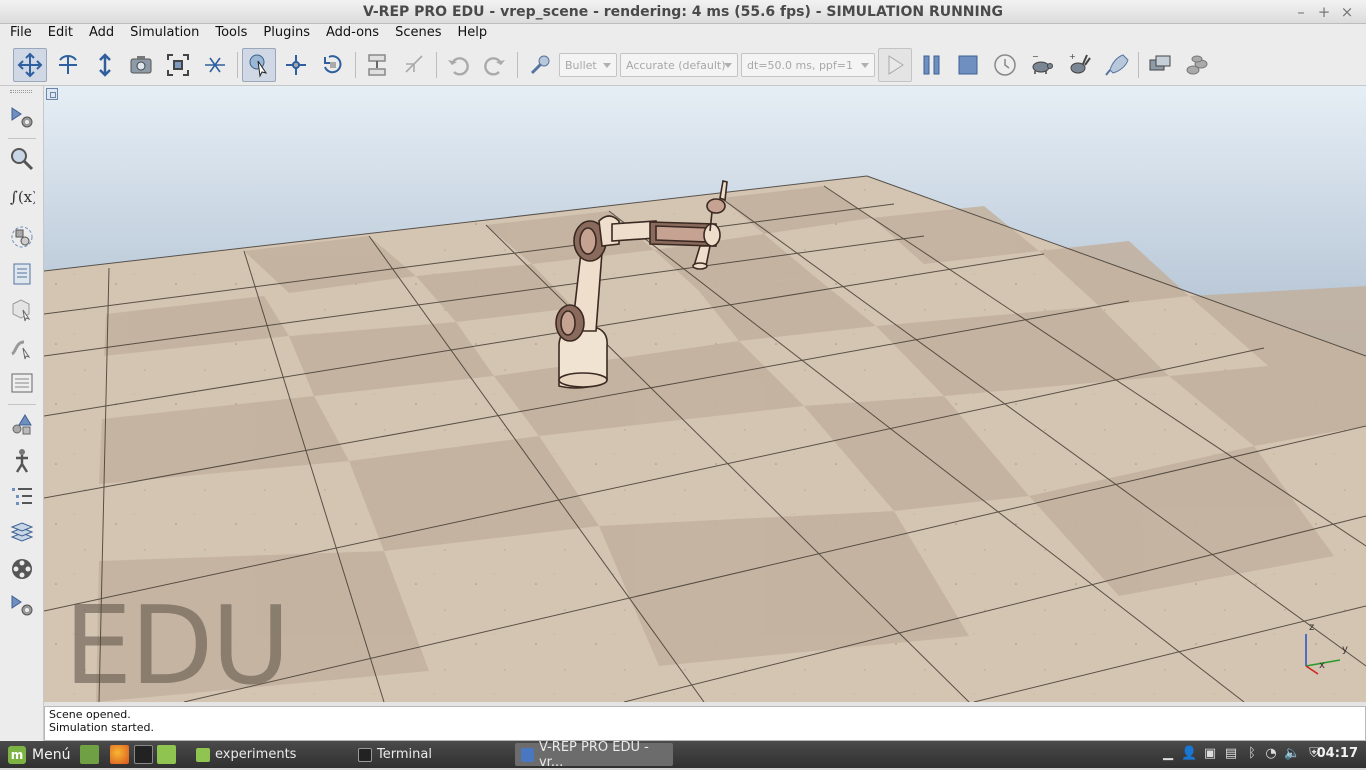  Describe the element at coordinates (1252, 754) in the screenshot. I see `bluetooth-icon: ᛒ` at that location.